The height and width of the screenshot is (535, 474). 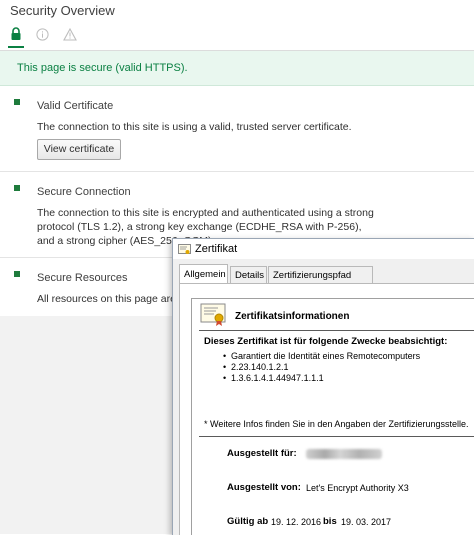 What do you see at coordinates (262, 453) in the screenshot?
I see `issued-to-label: Ausgestellt für:` at bounding box center [262, 453].